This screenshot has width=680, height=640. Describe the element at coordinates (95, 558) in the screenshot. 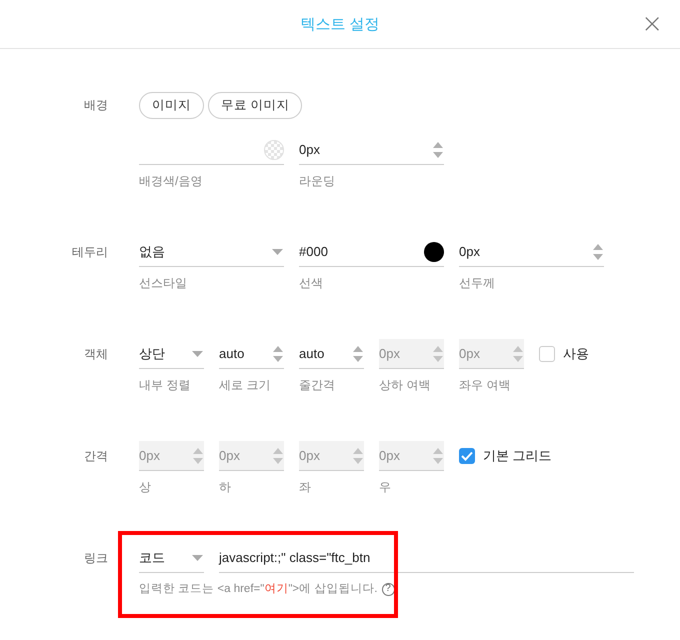

I see `section-label: 링크` at that location.